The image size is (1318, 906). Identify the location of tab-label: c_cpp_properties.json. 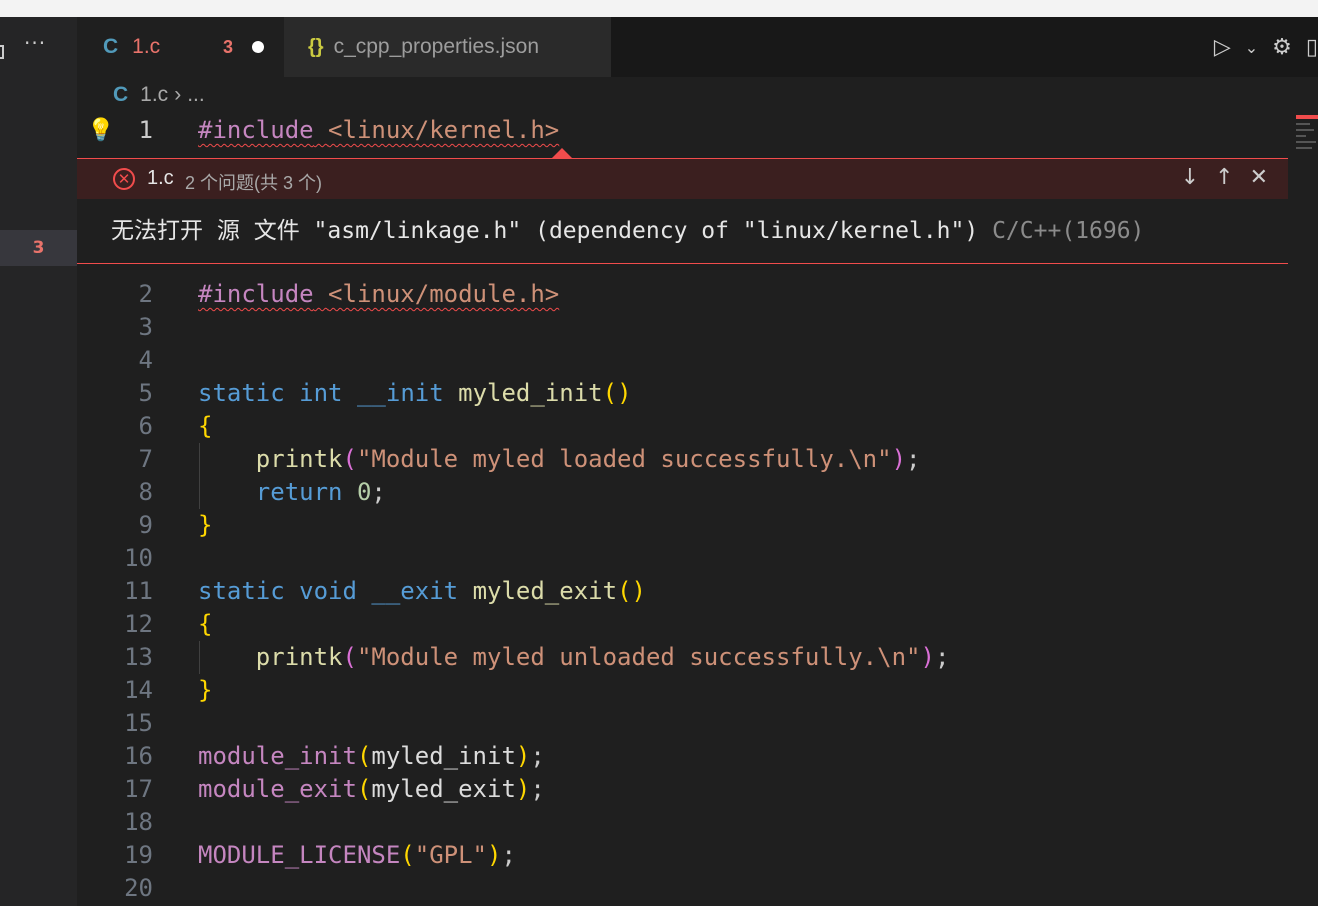
(436, 46).